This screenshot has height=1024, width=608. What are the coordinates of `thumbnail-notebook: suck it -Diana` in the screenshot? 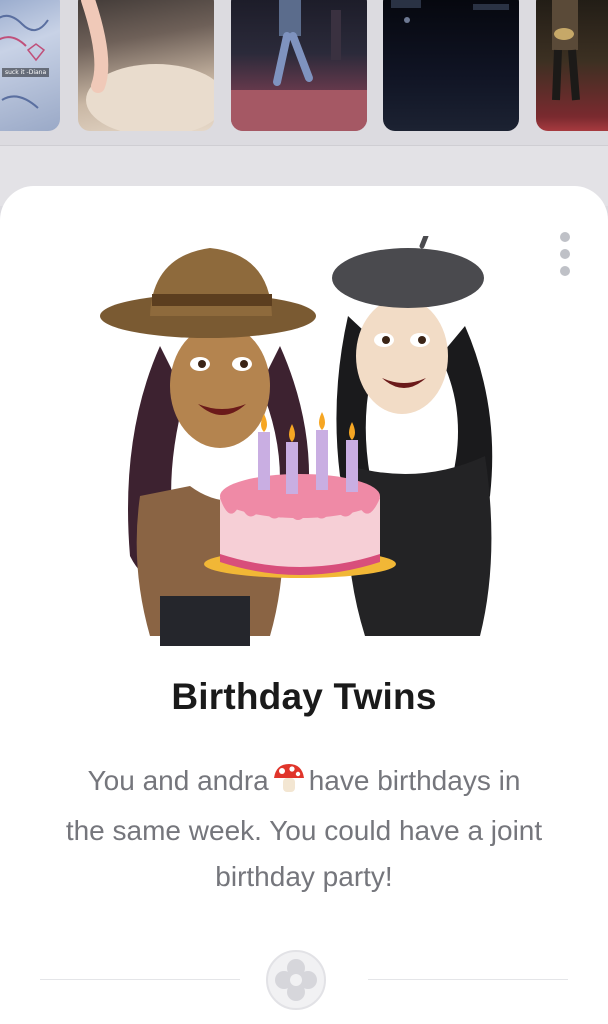 It's located at (30, 65).